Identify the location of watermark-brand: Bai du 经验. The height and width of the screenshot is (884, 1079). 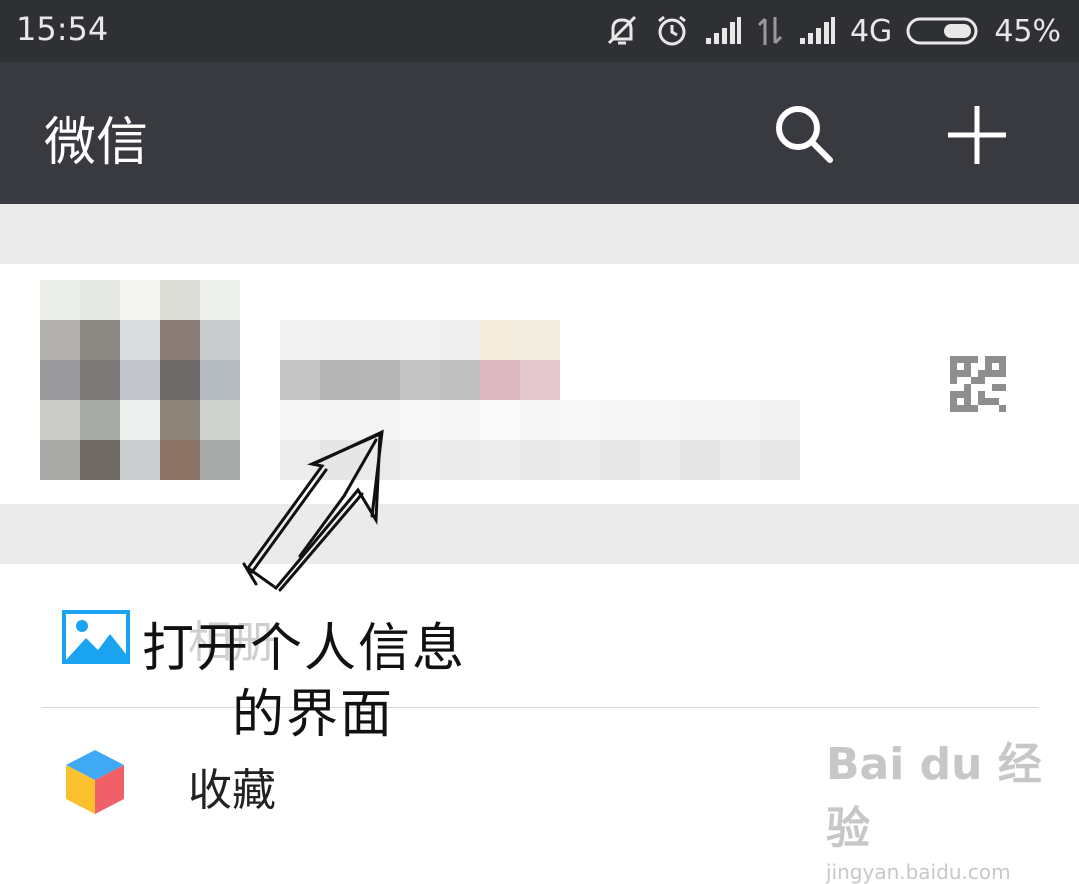
(934, 796).